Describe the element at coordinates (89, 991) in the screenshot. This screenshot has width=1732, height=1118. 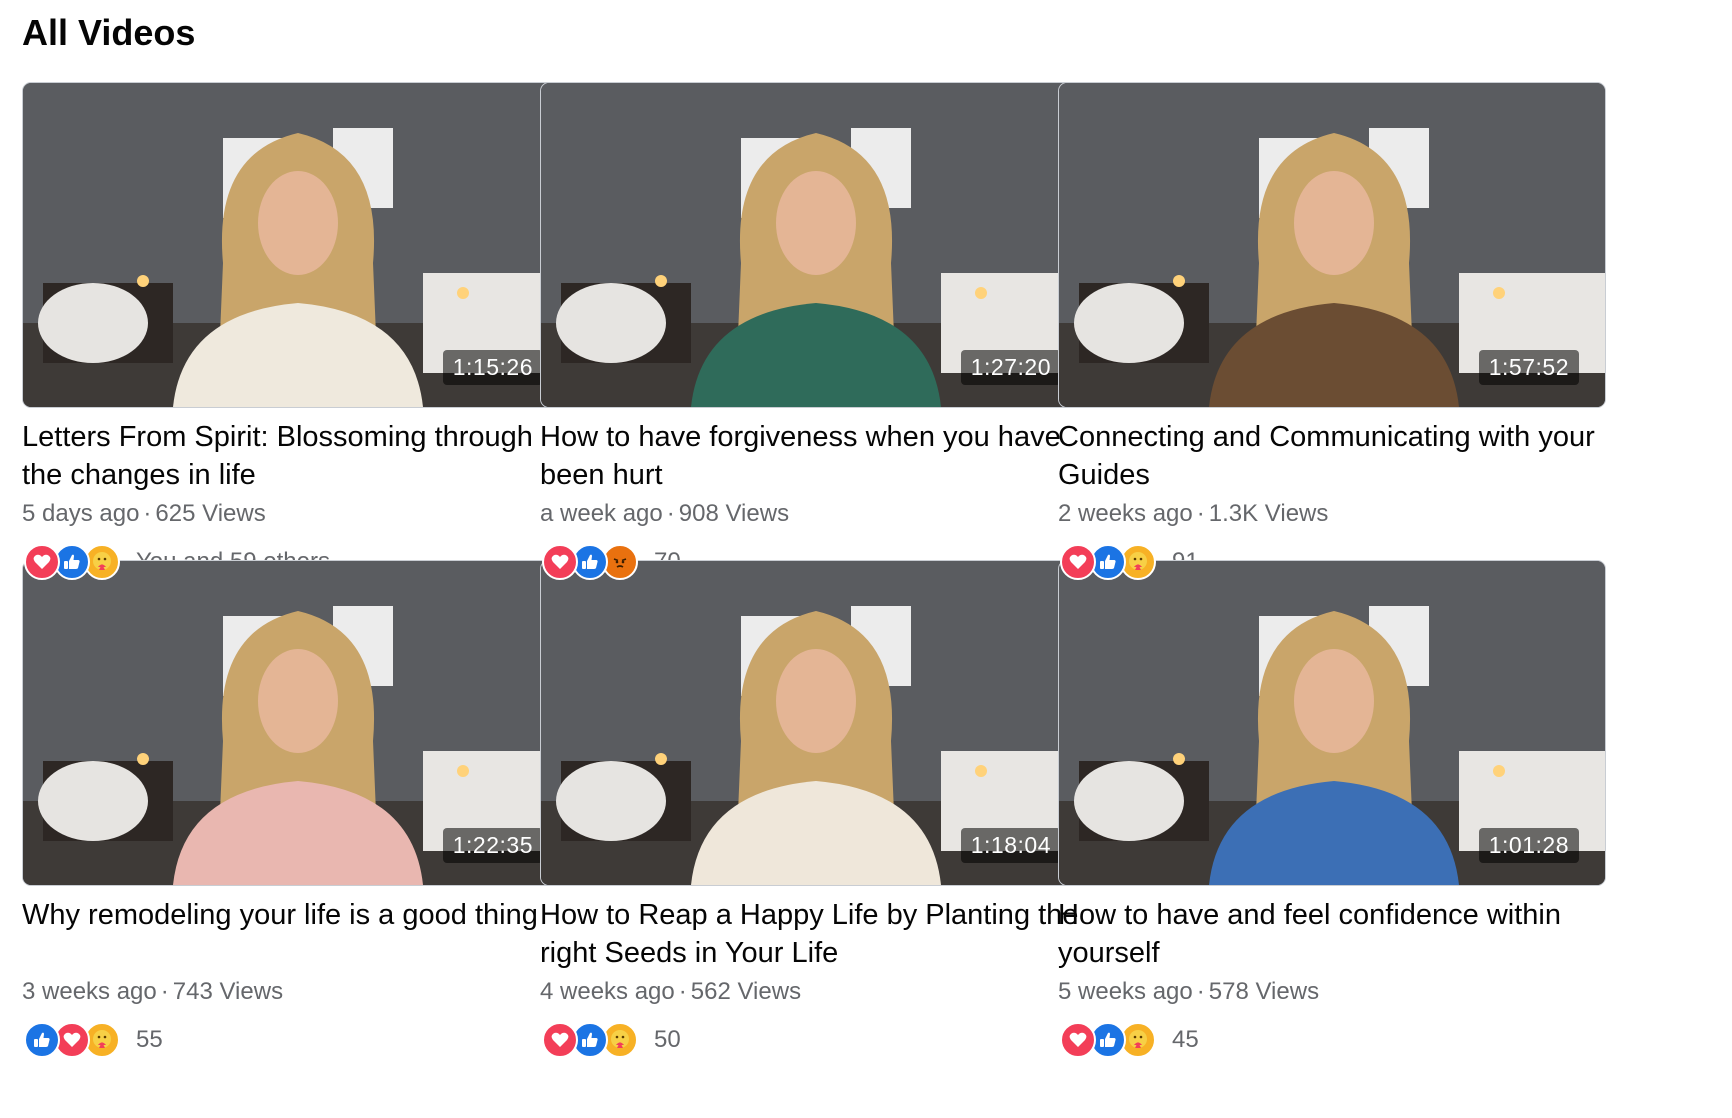
I see `video-age: 3 weeks ago` at that location.